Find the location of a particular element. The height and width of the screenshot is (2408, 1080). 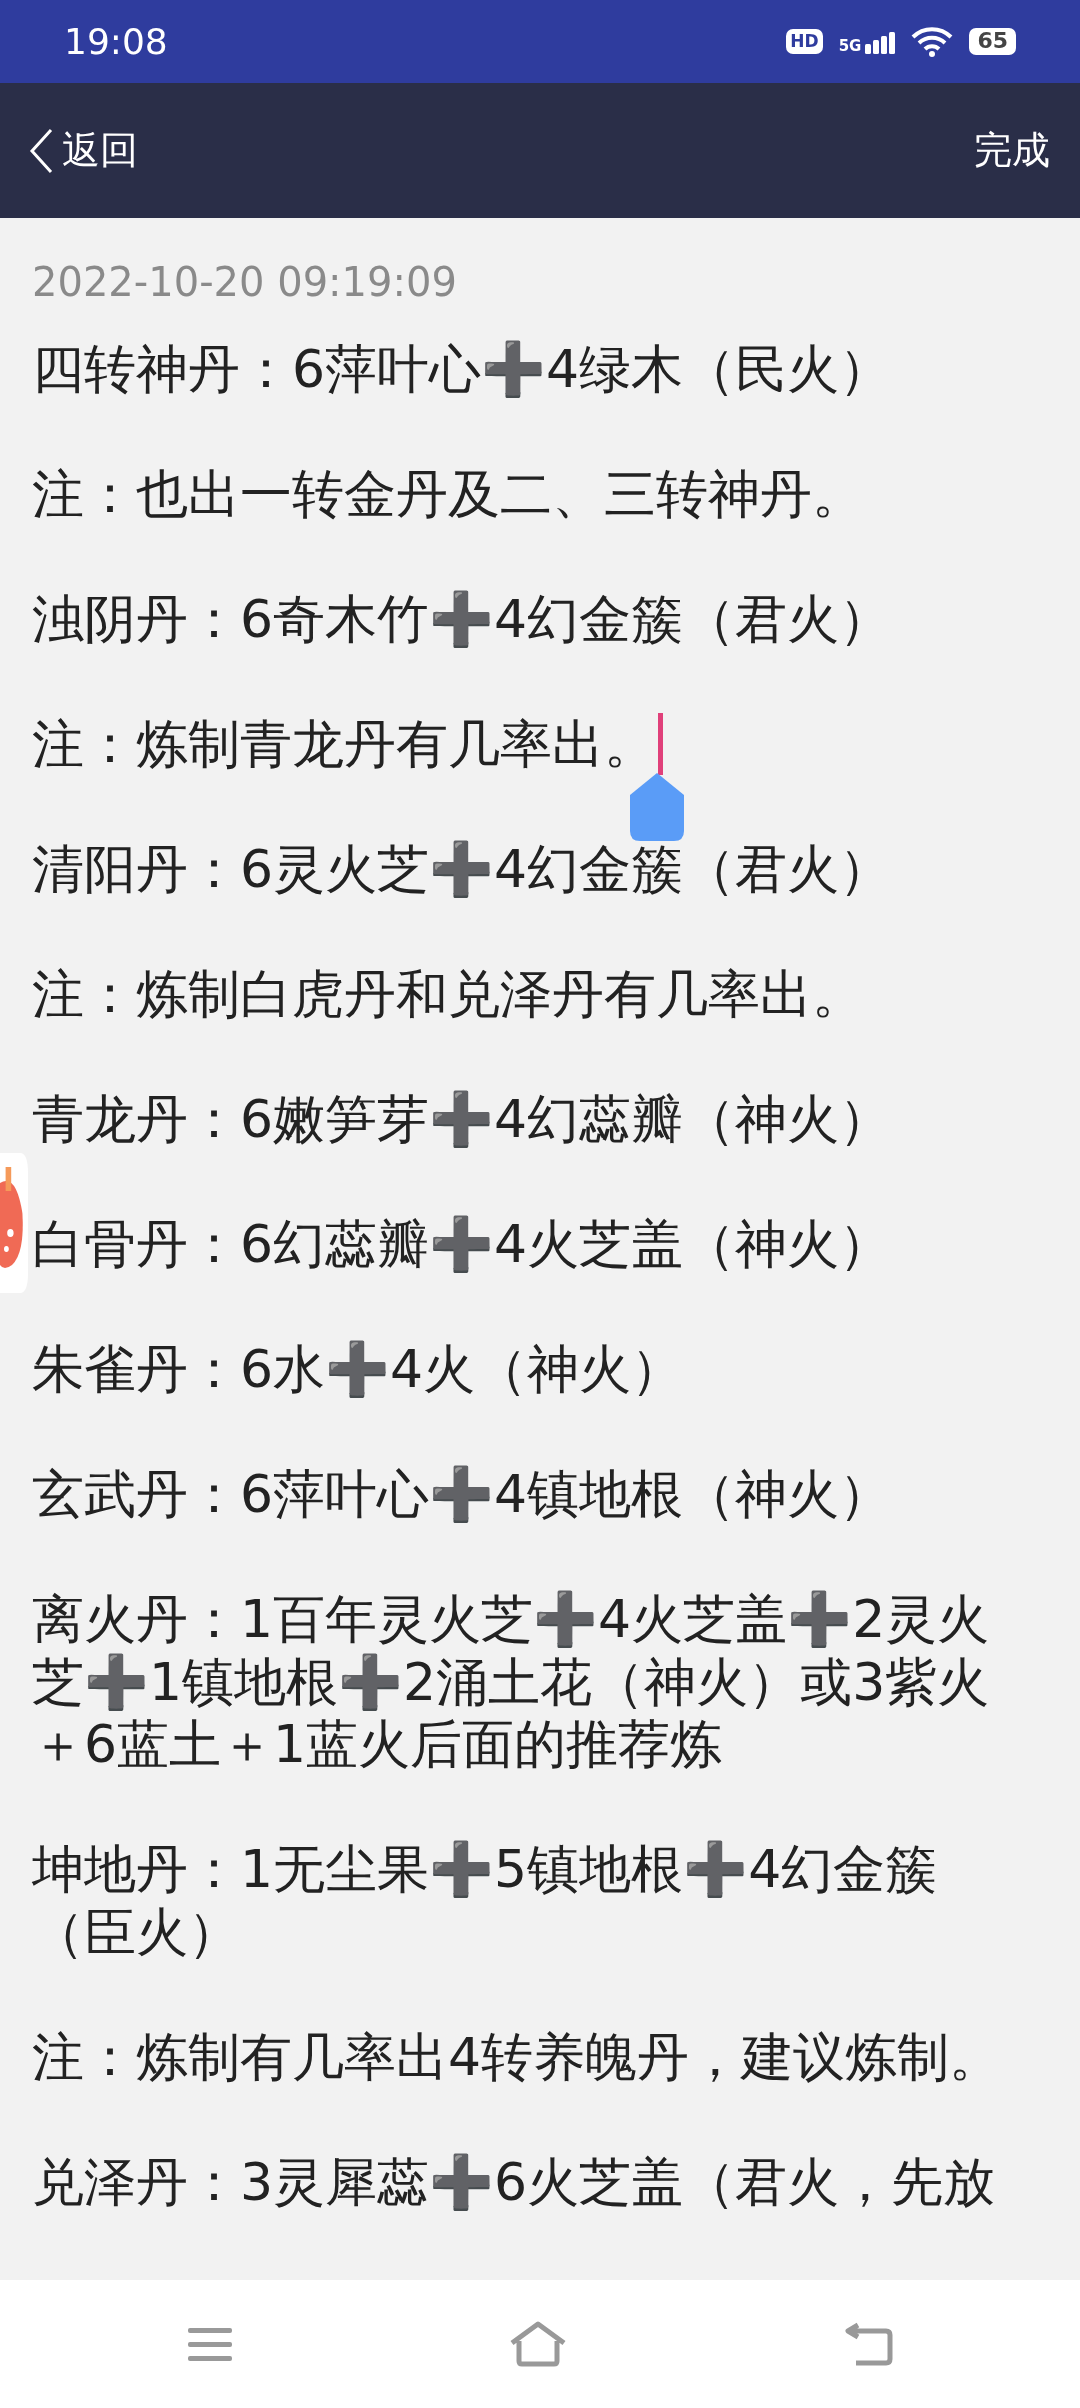

note-line: 清阳丹：6灵火芝➕4幻金簇（君火） is located at coordinates (462, 869).